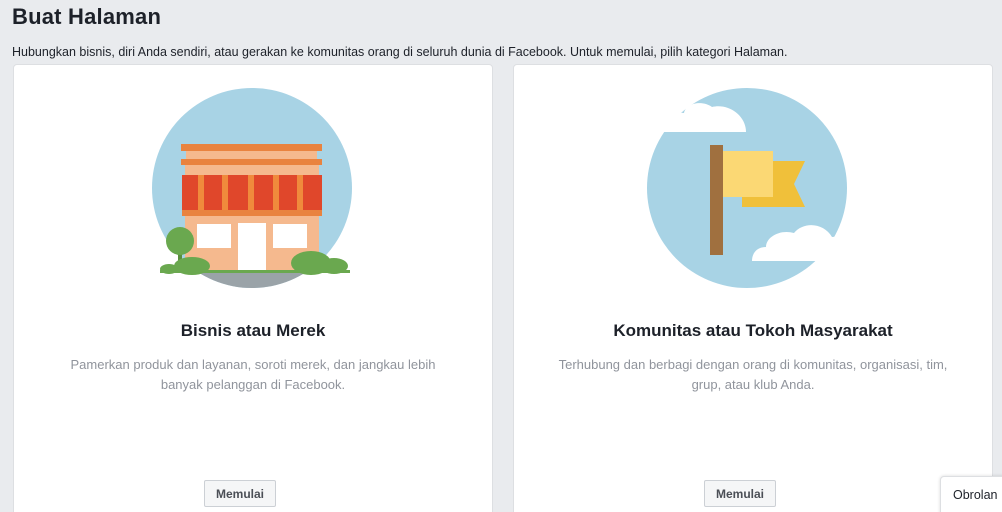 The height and width of the screenshot is (512, 1002). I want to click on card-title: Komunitas atau Tokoh Masyarakat, so click(753, 330).